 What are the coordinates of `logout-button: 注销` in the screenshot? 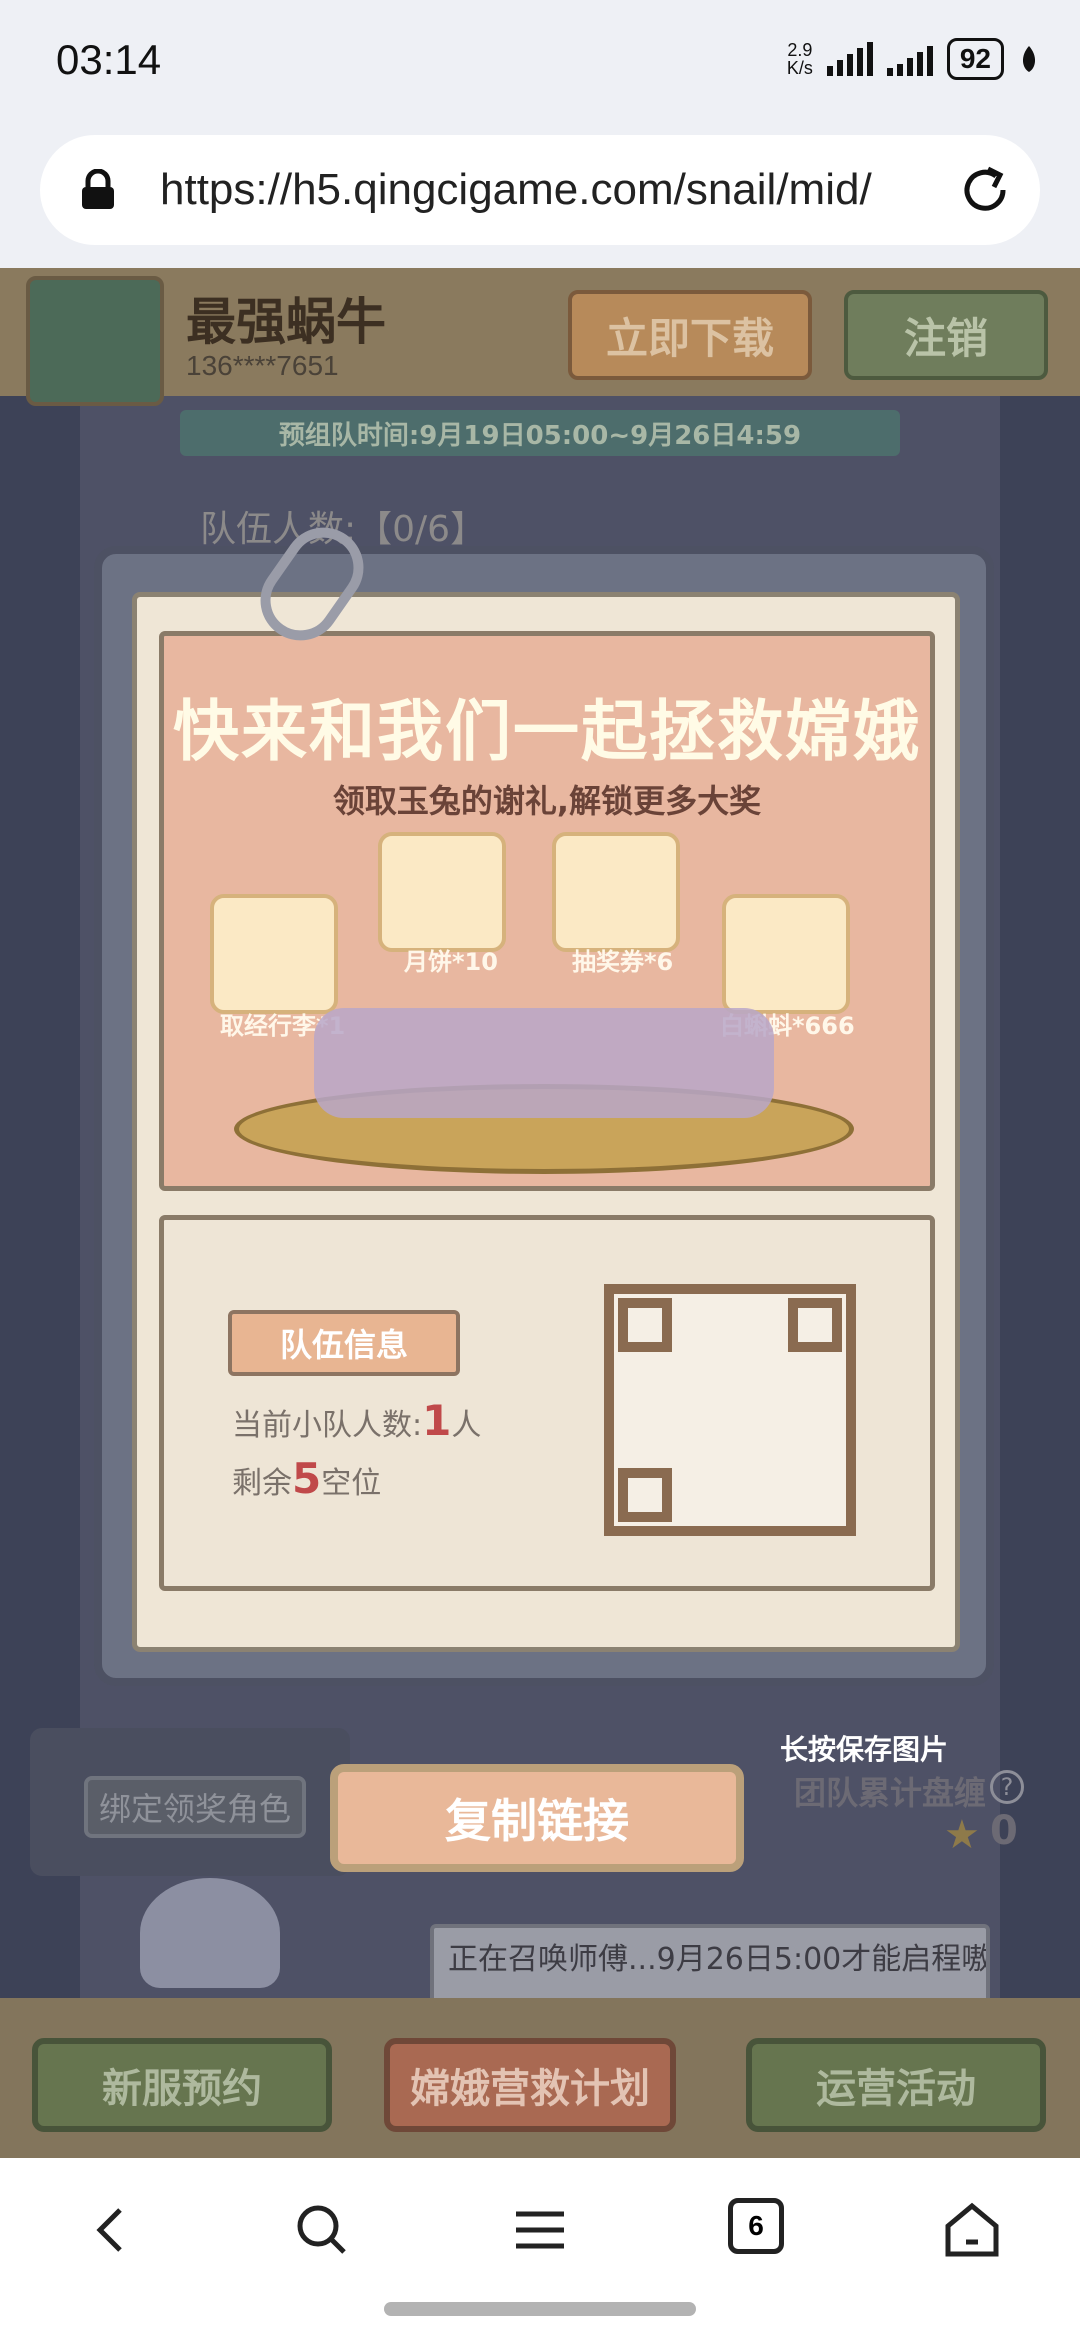 It's located at (946, 335).